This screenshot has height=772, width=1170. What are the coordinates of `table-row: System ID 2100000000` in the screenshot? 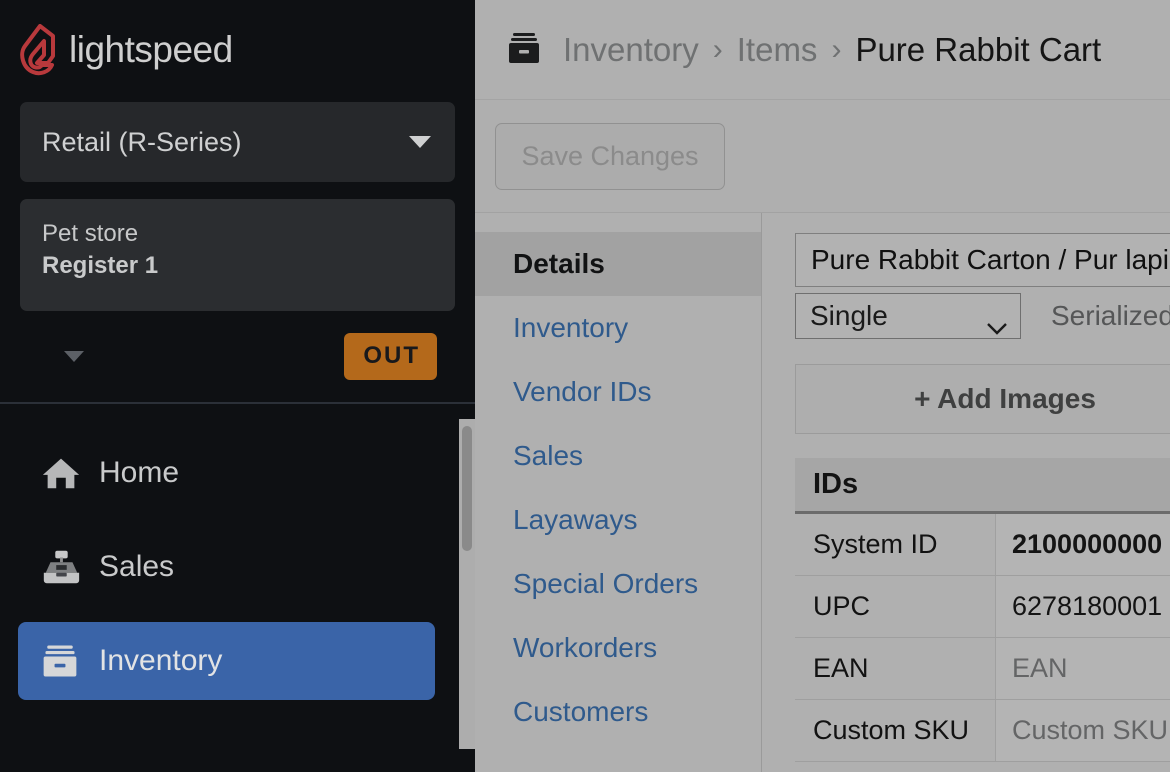 It's located at (982, 545).